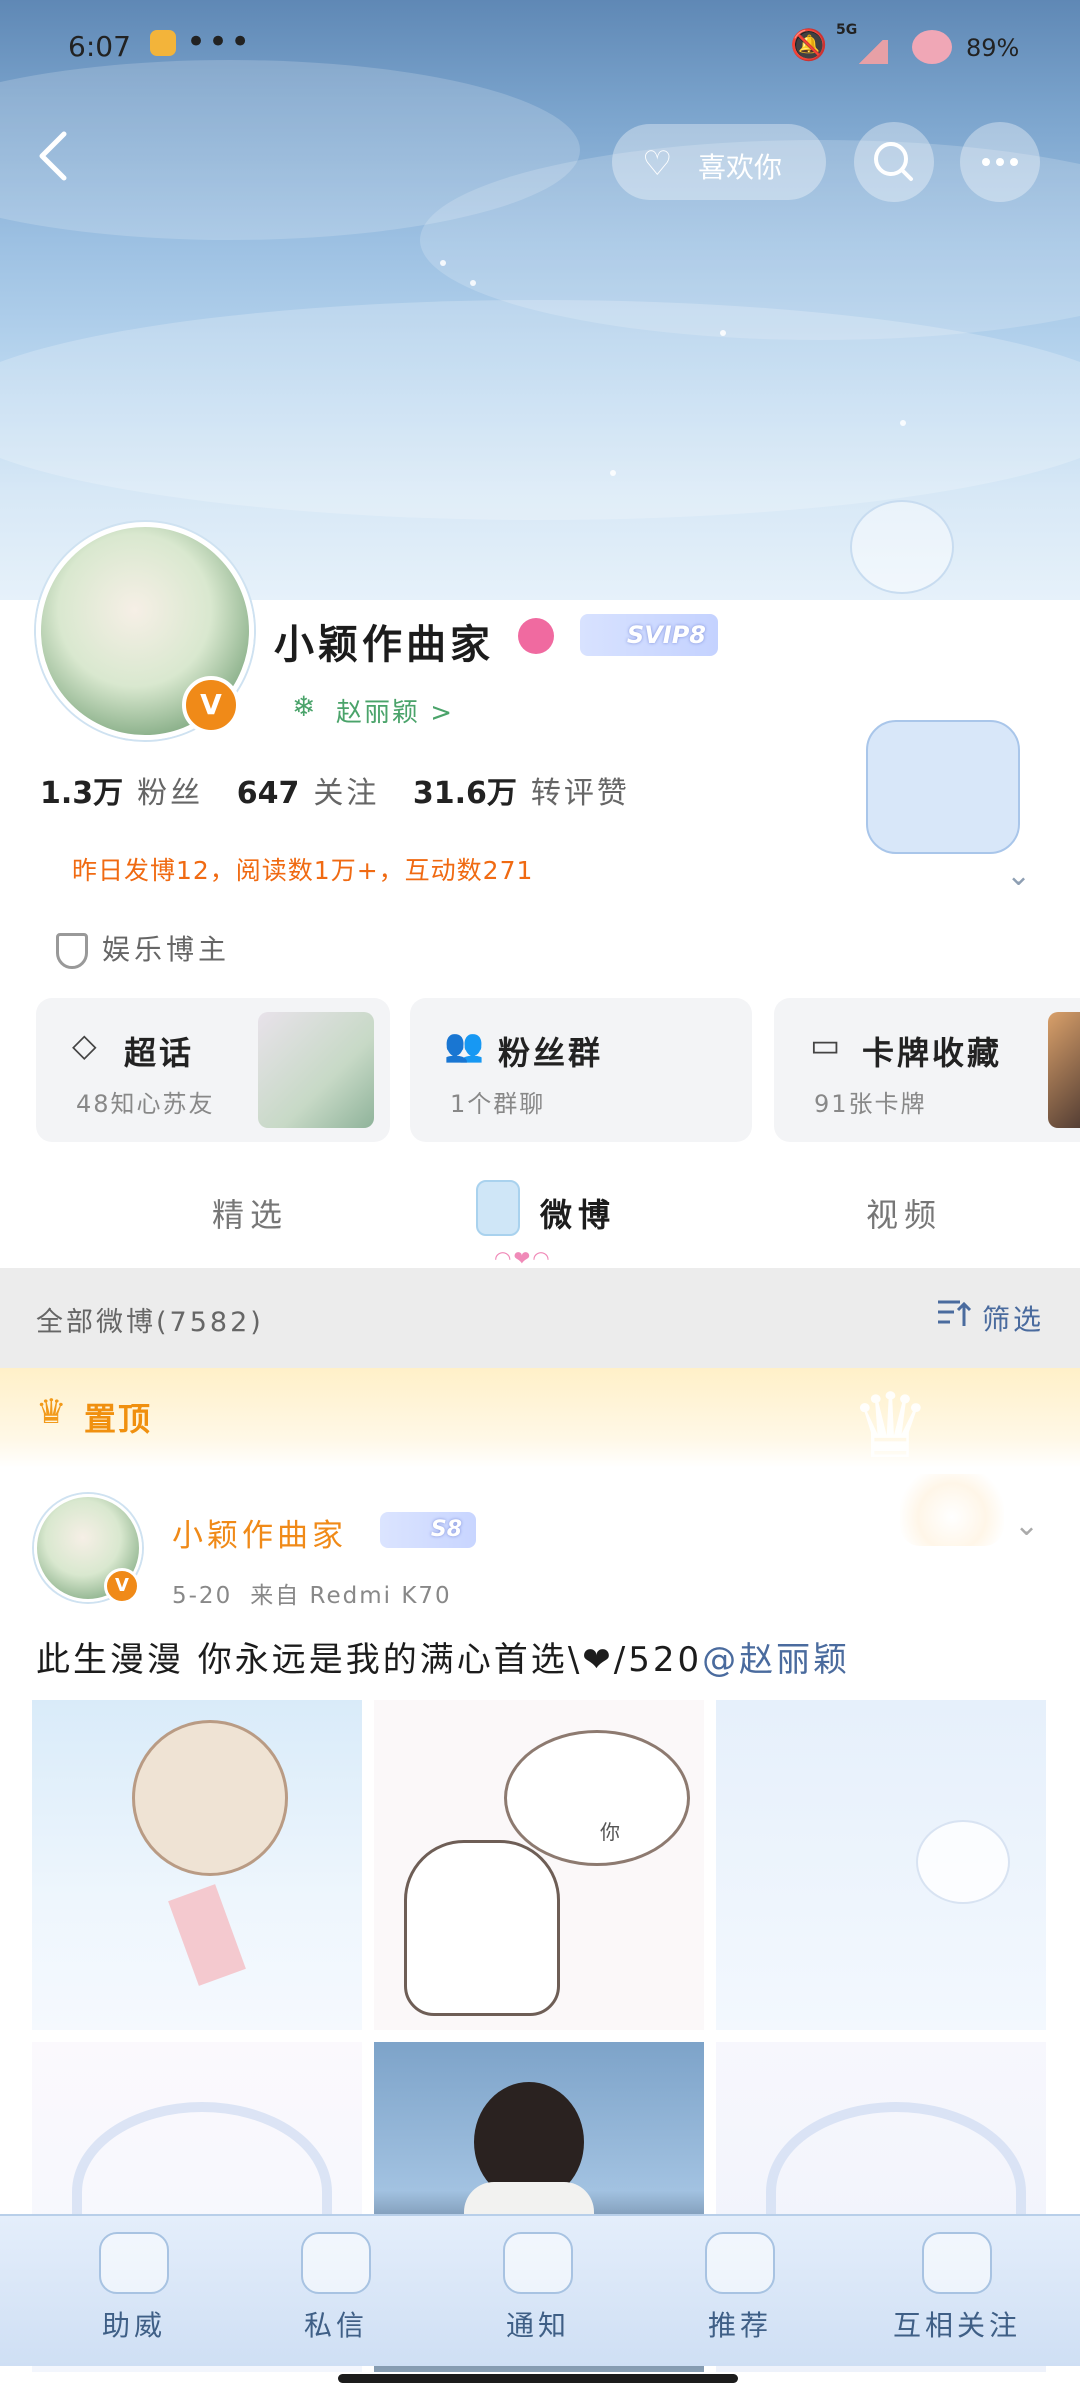 The image size is (1080, 2400). I want to click on stat-followers: 1.3万 粉丝, so click(121, 790).